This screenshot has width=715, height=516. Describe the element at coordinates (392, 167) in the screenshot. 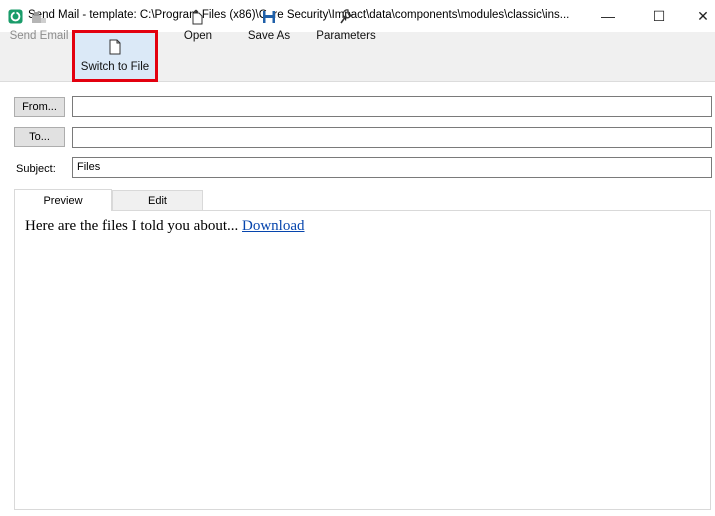

I see `subject-field: Files` at that location.